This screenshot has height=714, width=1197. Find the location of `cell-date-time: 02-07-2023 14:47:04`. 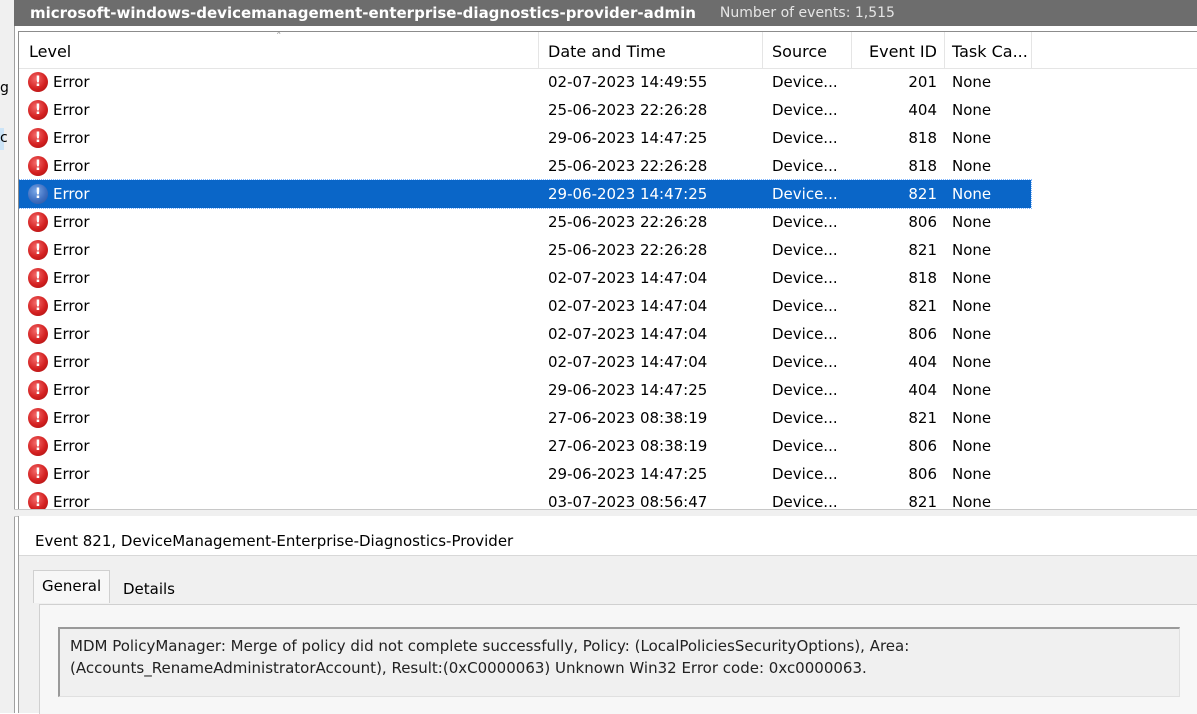

cell-date-time: 02-07-2023 14:47:04 is located at coordinates (628, 362).